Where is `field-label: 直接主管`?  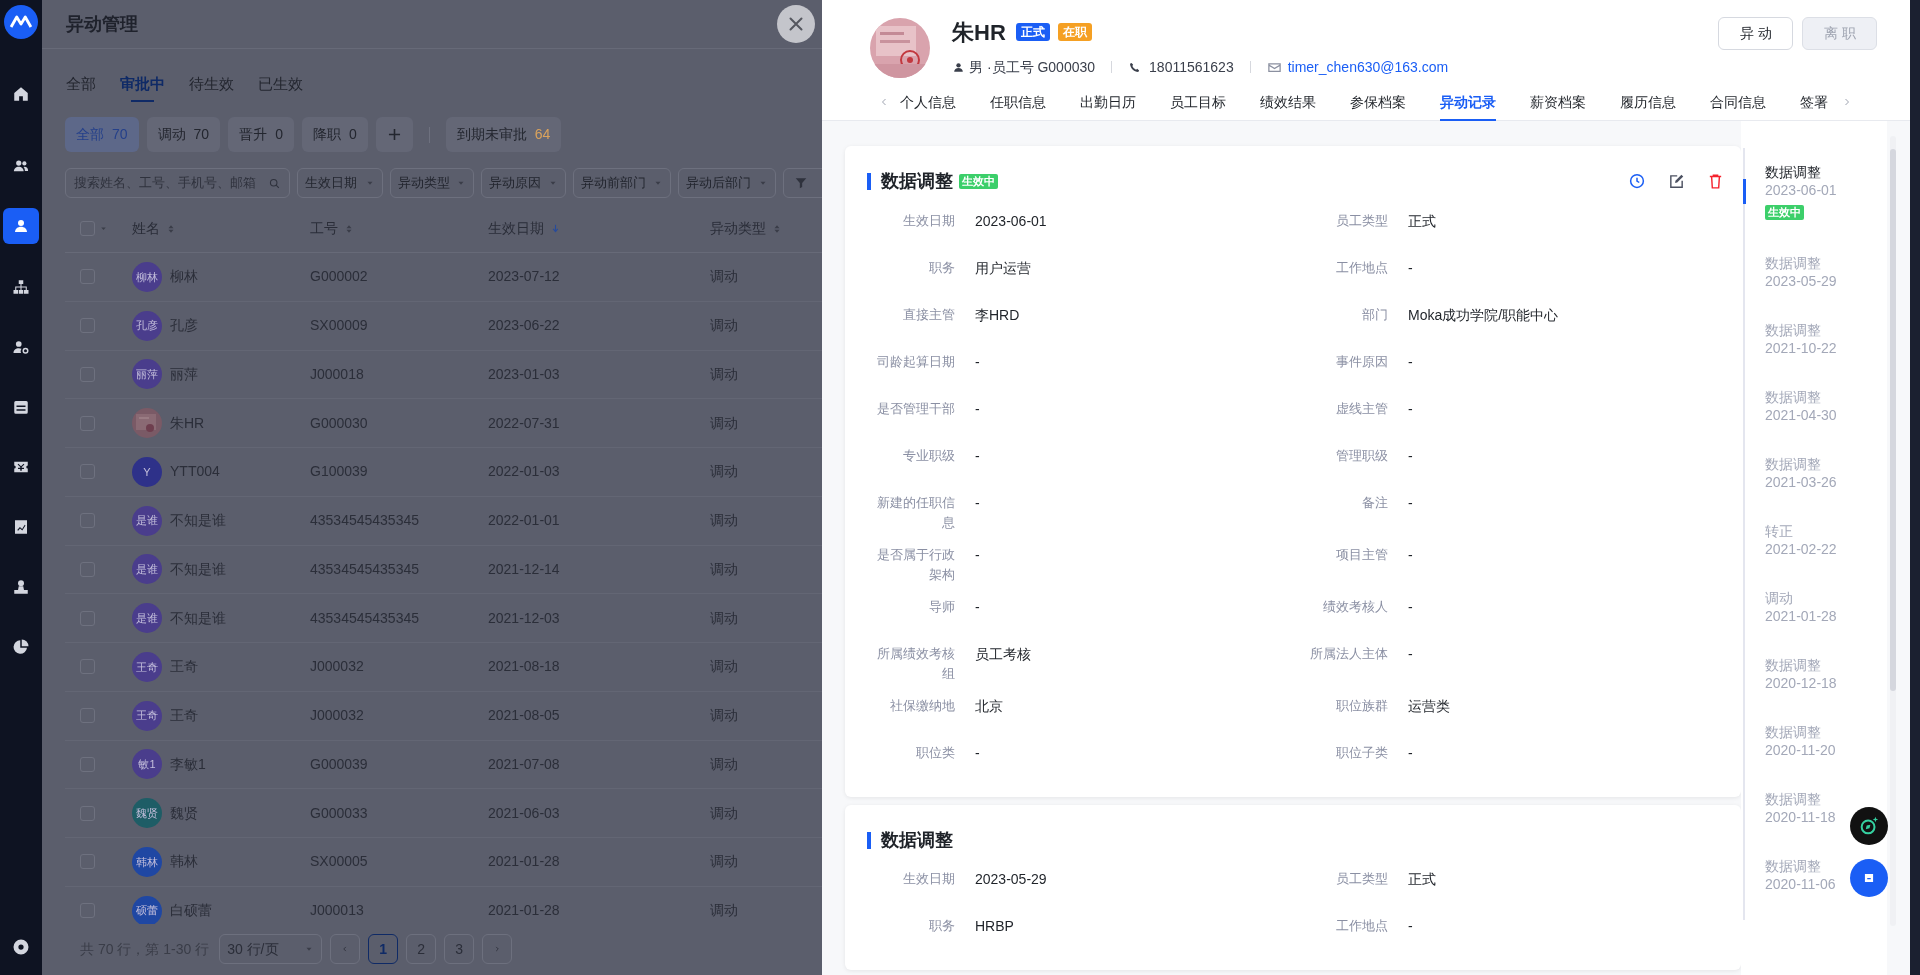
field-label: 直接主管 is located at coordinates (928, 315).